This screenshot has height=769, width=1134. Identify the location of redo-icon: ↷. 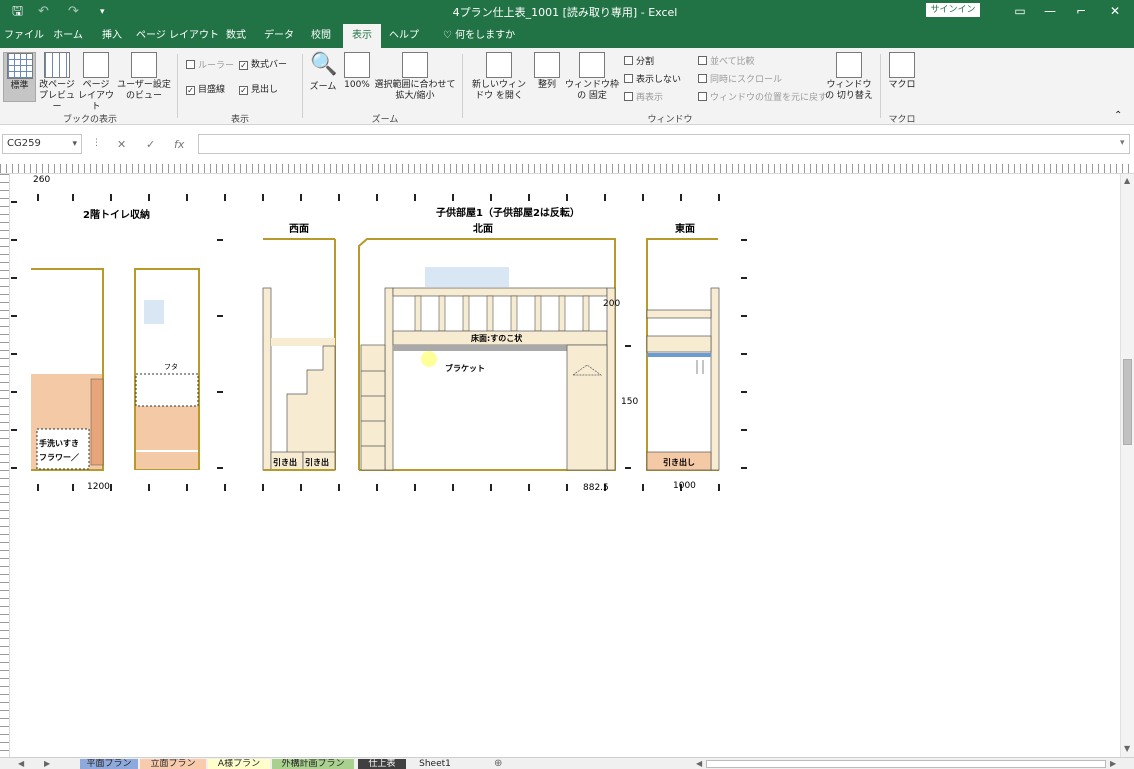
(73, 12).